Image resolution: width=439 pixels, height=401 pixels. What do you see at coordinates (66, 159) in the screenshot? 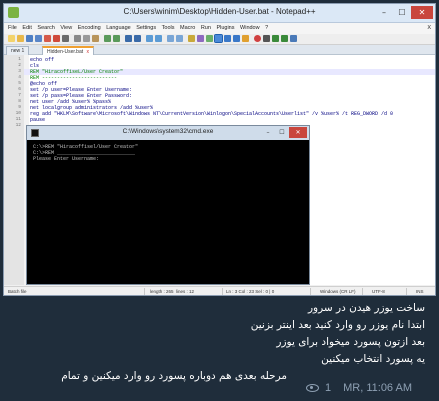
I see `console-prompt: Please Enter Username:` at bounding box center [66, 159].